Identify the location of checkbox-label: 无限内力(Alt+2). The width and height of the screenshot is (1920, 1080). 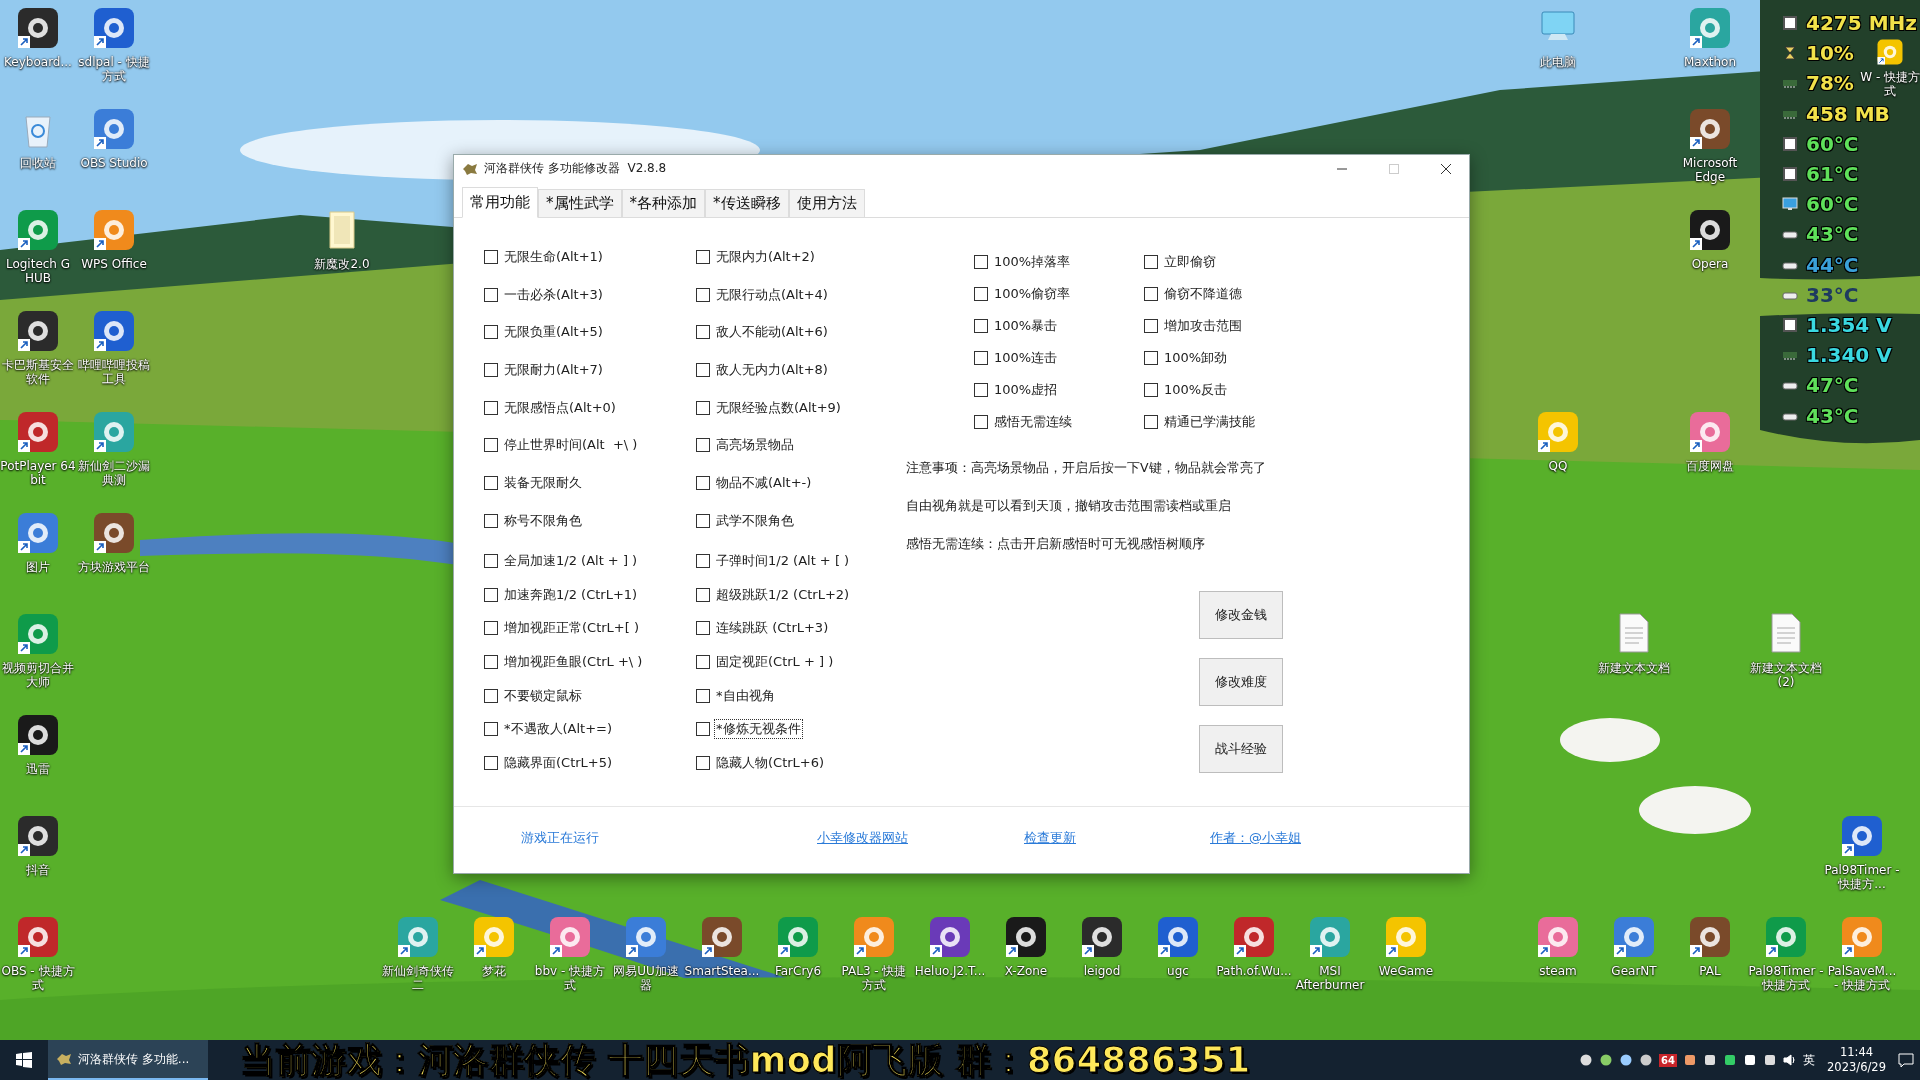
(765, 256).